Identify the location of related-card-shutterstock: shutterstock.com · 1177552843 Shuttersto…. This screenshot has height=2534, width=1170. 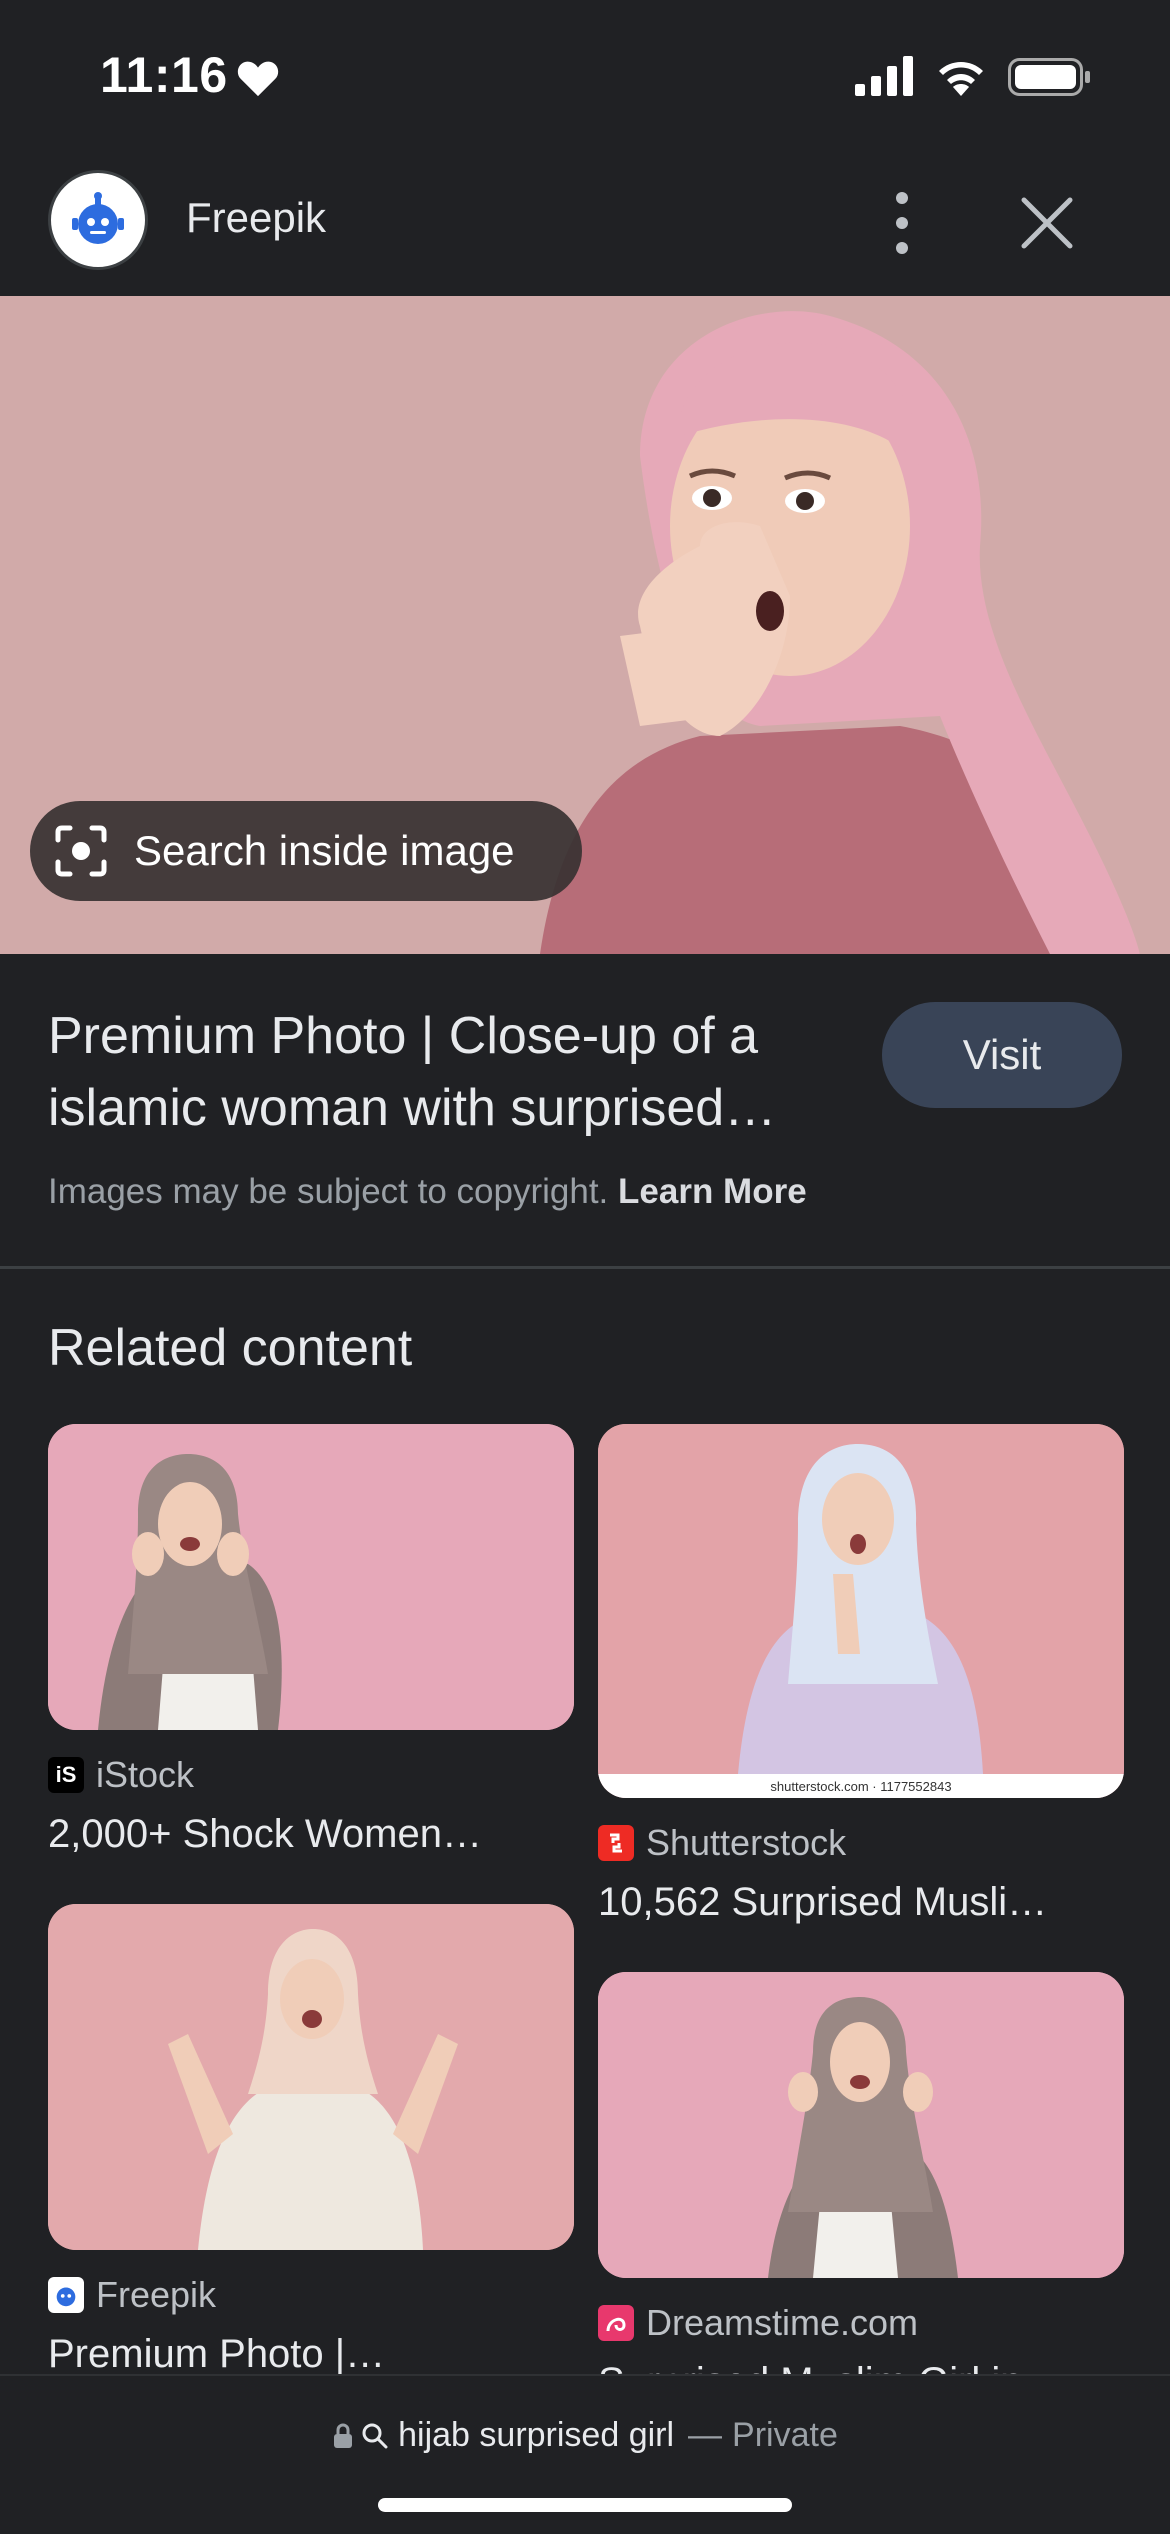
(861, 1674).